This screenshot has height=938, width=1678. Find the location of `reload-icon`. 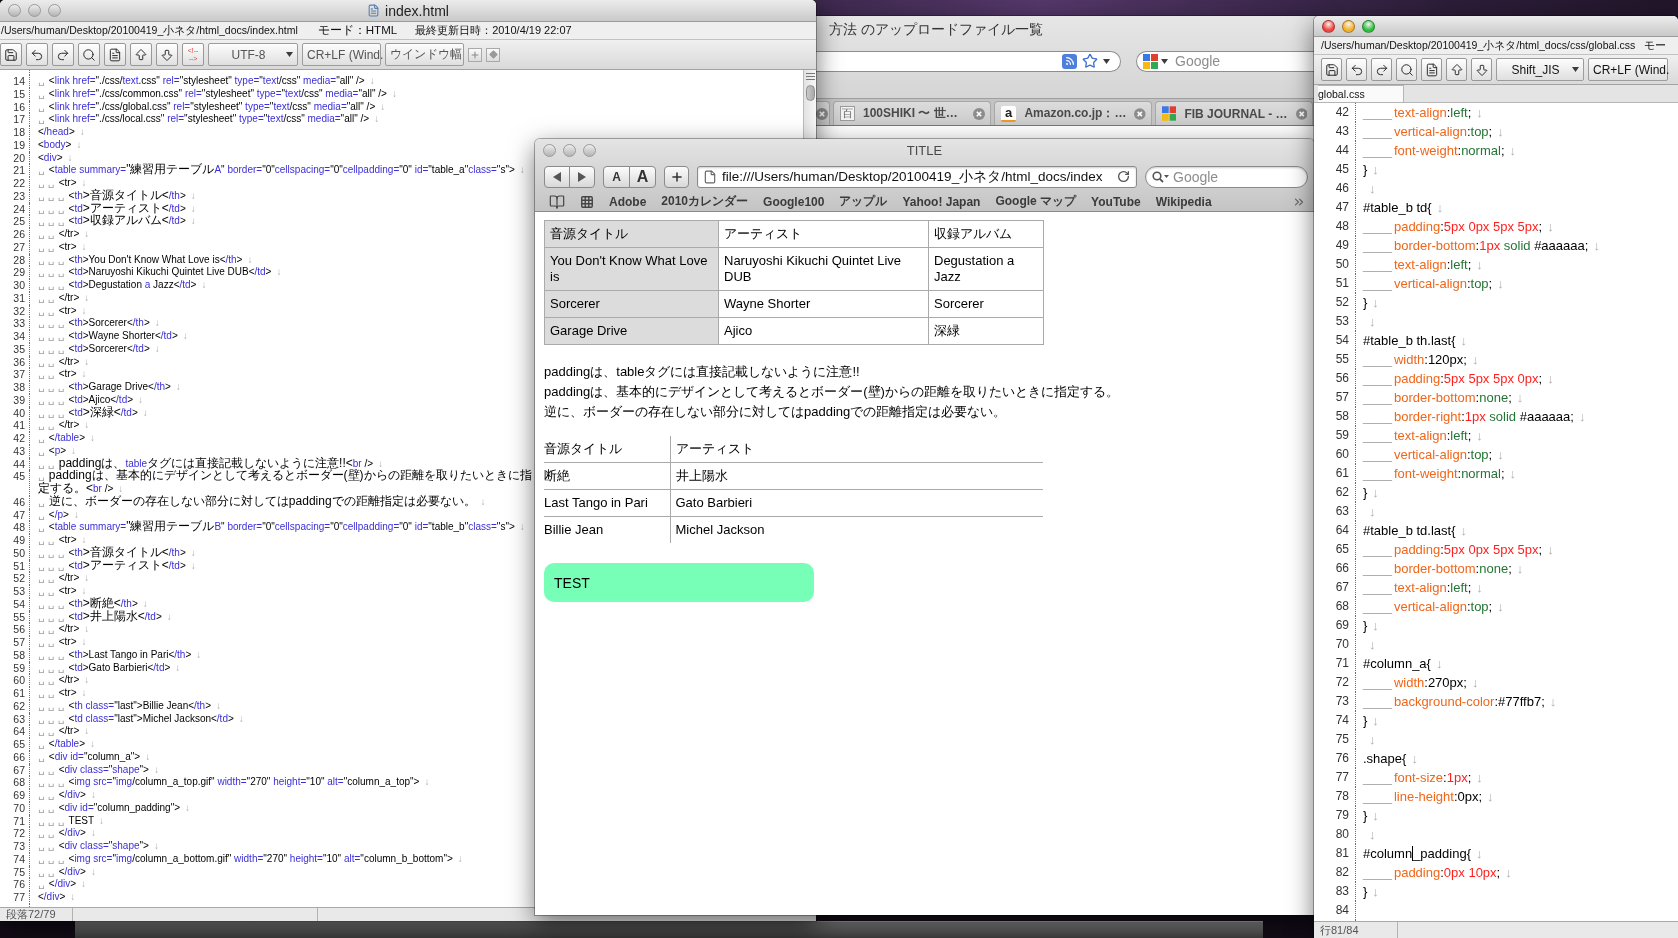

reload-icon is located at coordinates (1123, 176).